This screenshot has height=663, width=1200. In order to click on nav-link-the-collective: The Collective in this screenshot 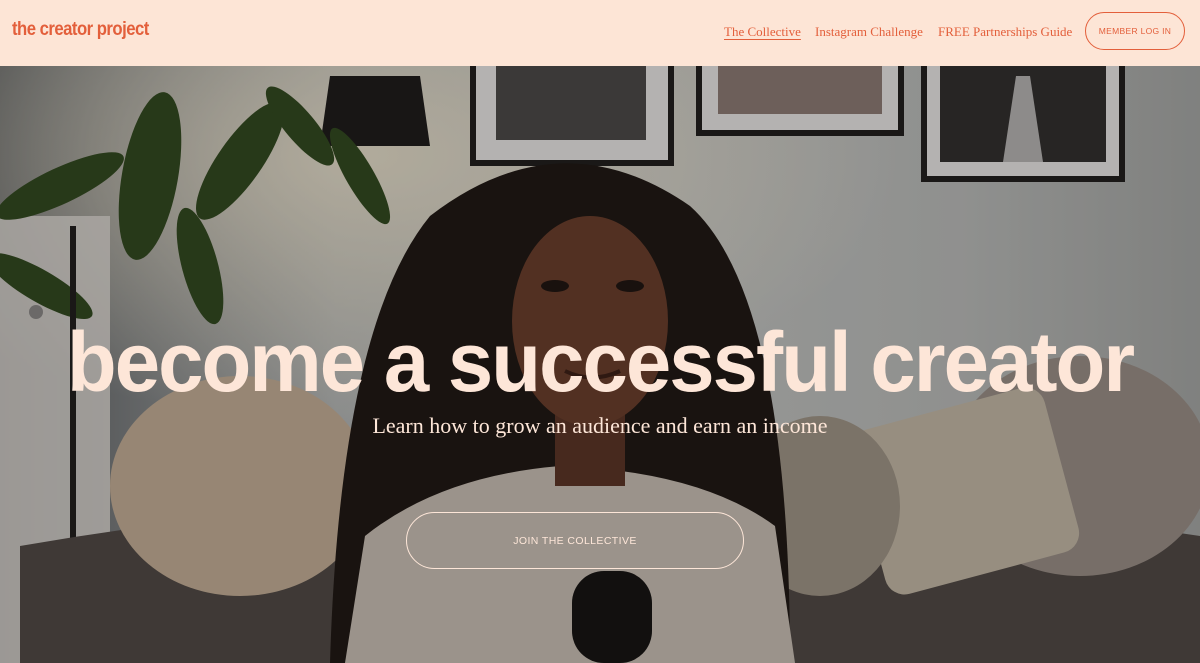, I will do `click(762, 32)`.